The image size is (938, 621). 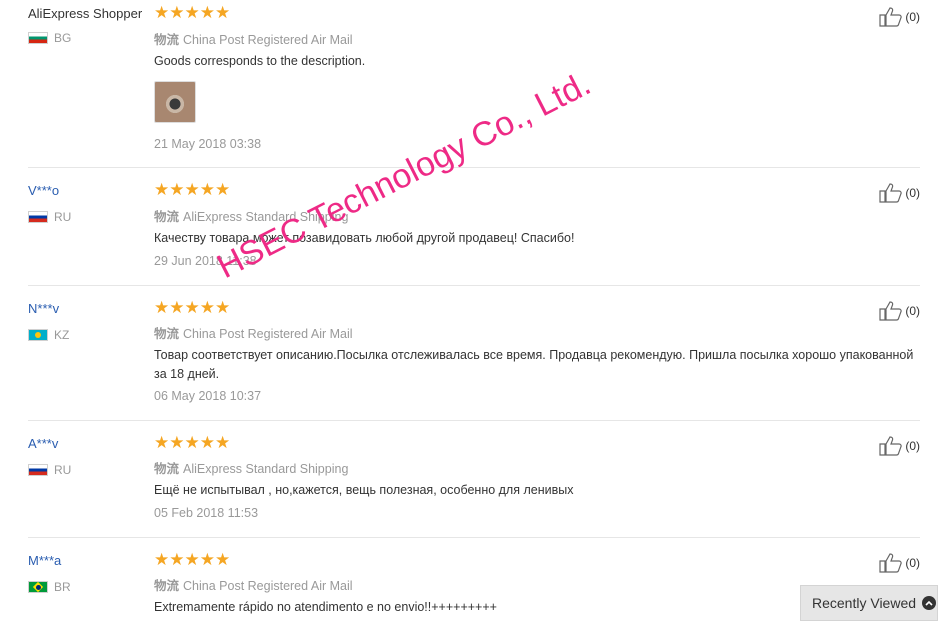 What do you see at coordinates (175, 102) in the screenshot?
I see `review-photo` at bounding box center [175, 102].